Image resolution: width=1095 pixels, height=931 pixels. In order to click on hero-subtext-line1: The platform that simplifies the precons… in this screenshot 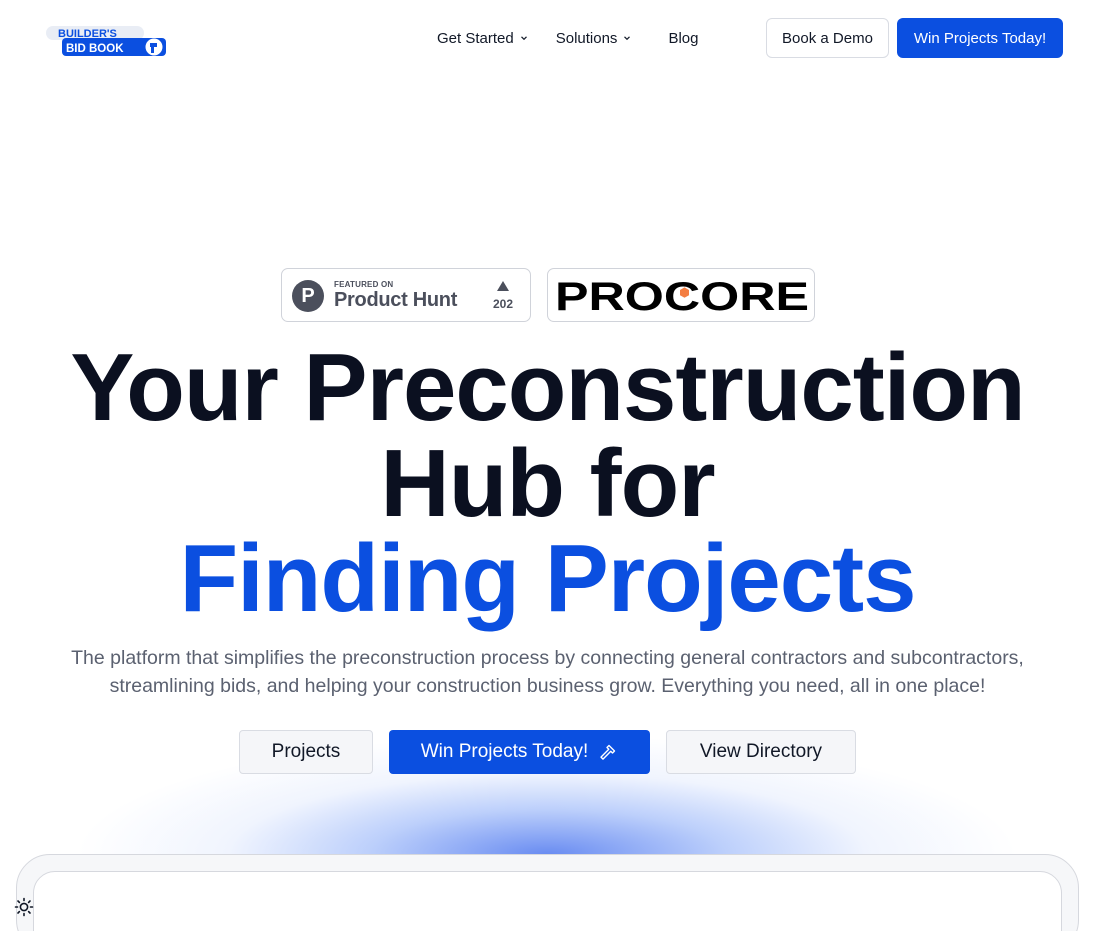, I will do `click(547, 658)`.